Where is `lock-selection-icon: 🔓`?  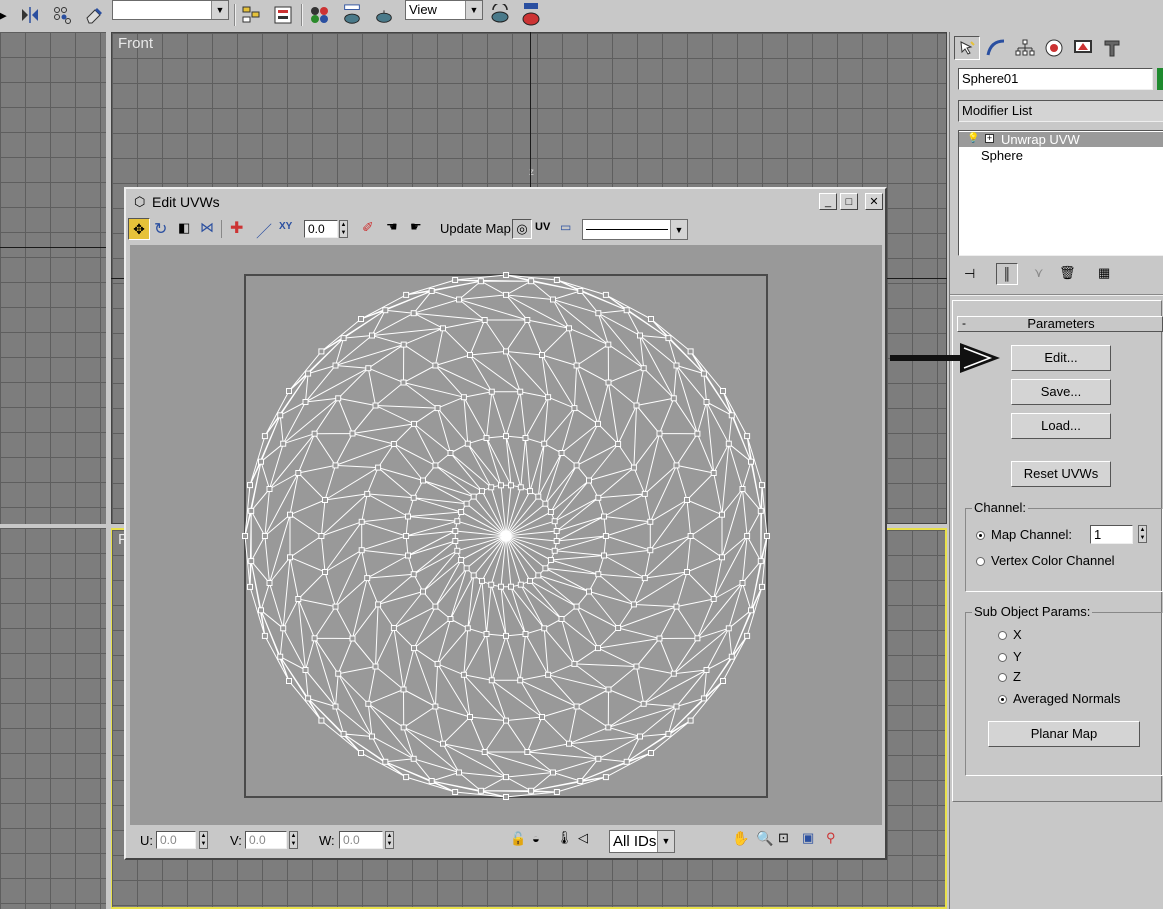
lock-selection-icon: 🔓 is located at coordinates (518, 839).